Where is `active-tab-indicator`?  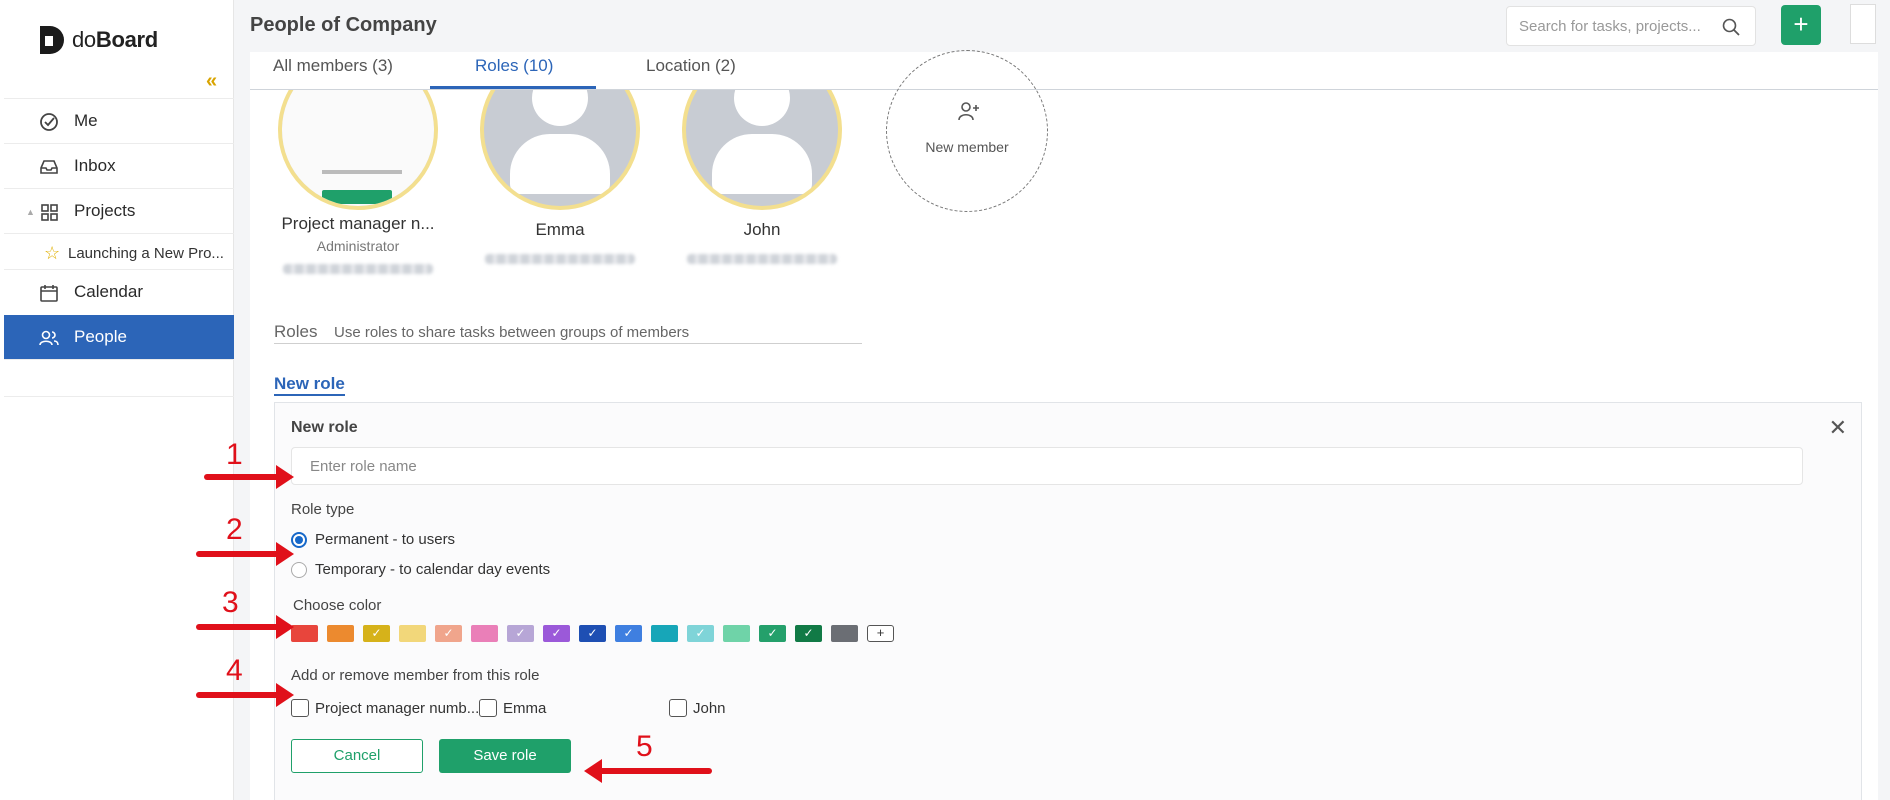
active-tab-indicator is located at coordinates (513, 87).